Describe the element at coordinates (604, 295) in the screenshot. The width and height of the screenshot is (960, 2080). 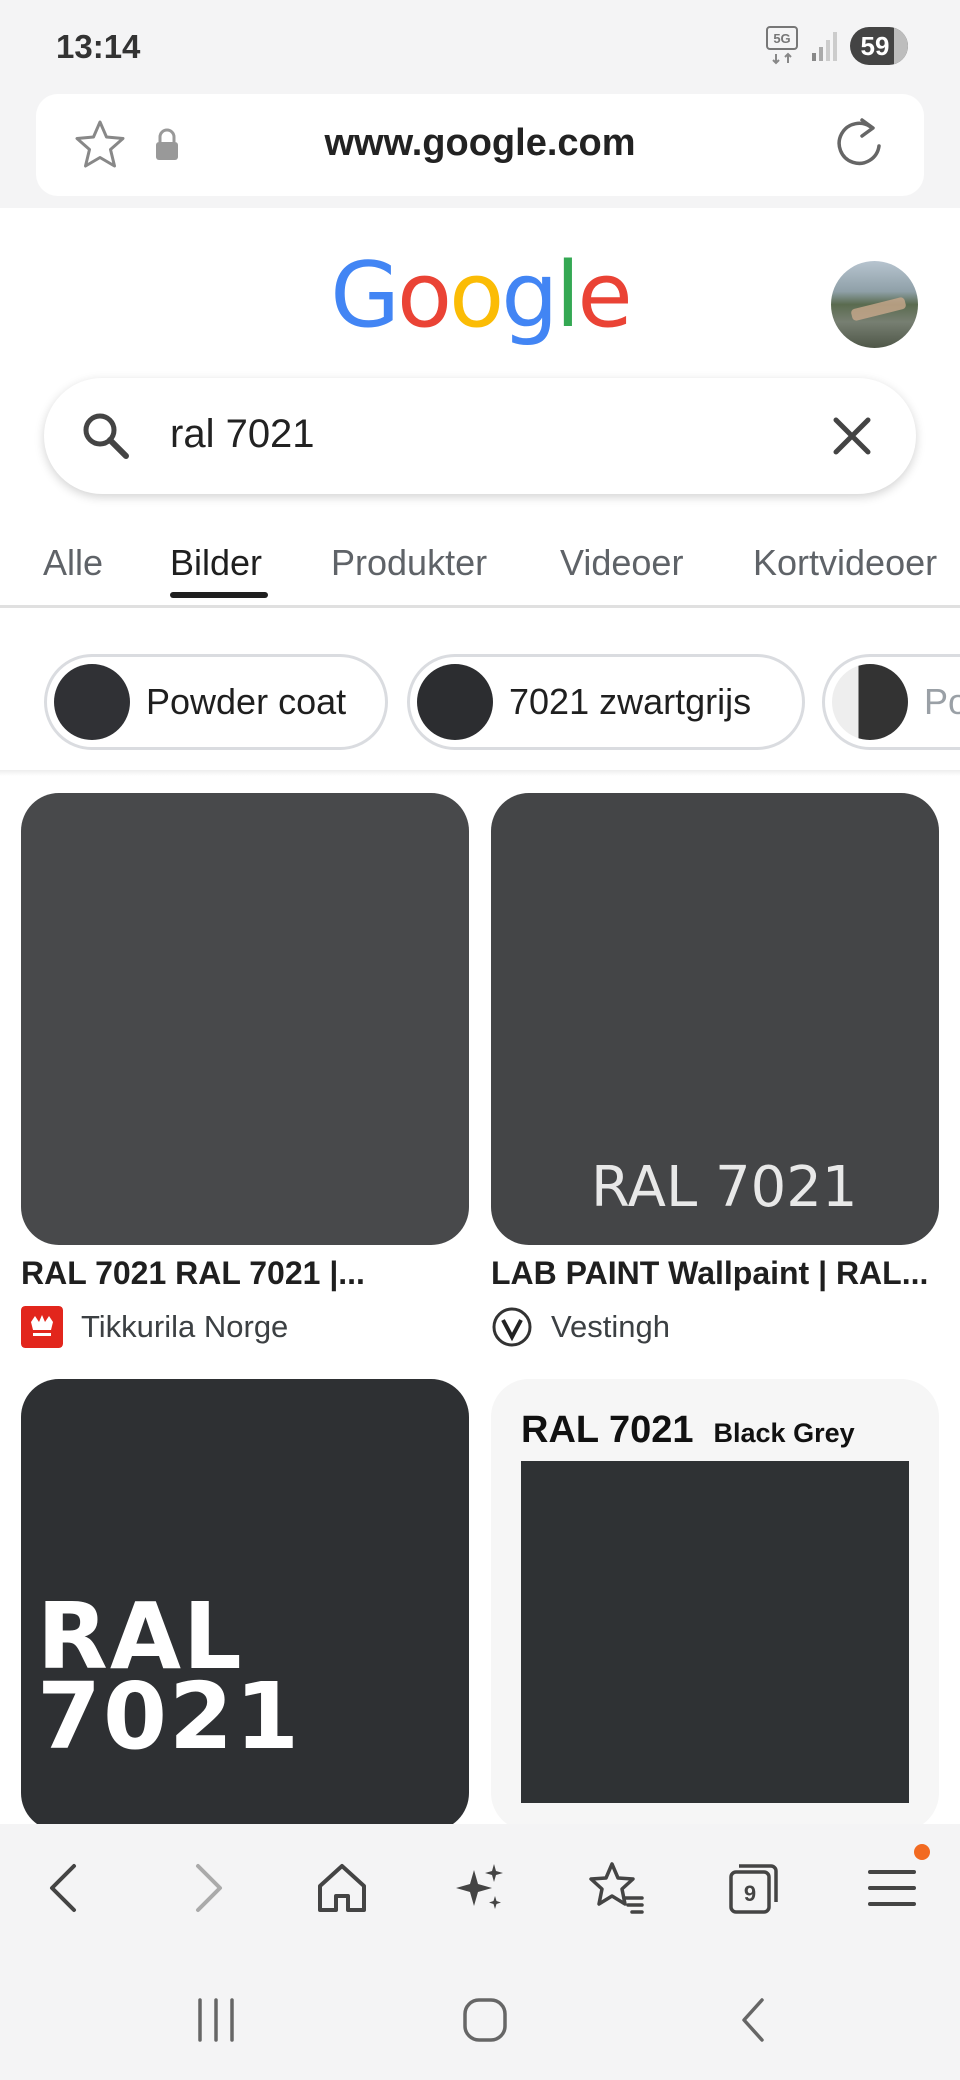
I see `logo-letter: e` at that location.